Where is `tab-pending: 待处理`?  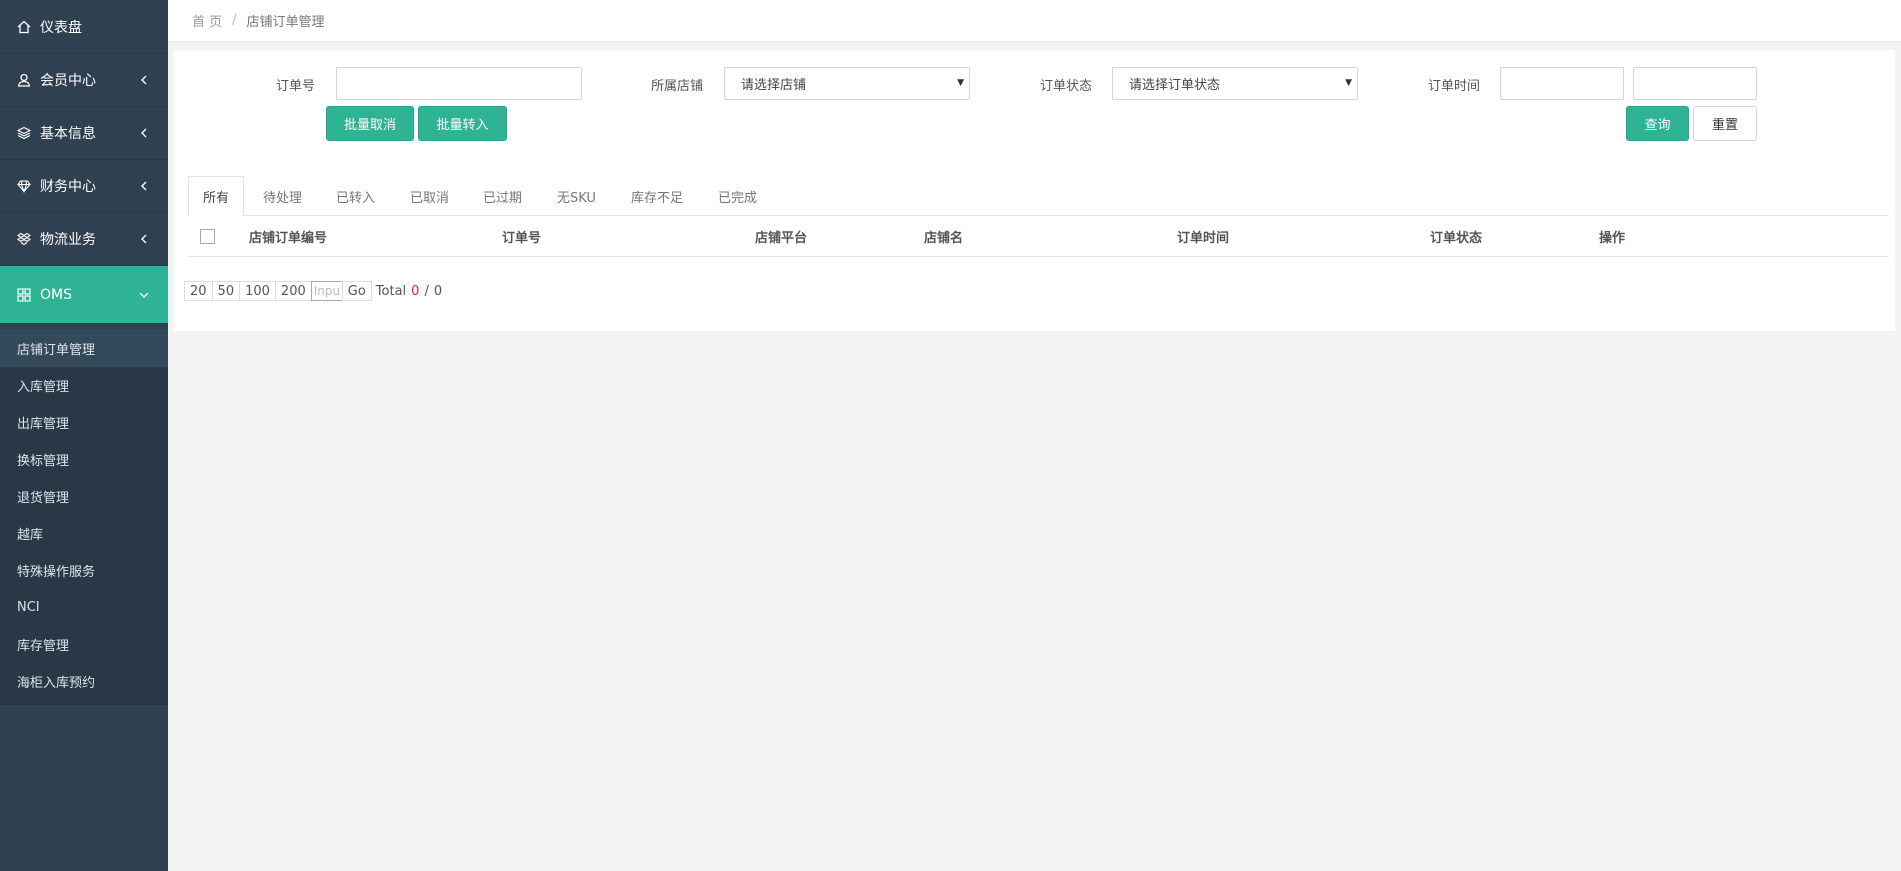
tab-pending: 待处理 is located at coordinates (282, 196).